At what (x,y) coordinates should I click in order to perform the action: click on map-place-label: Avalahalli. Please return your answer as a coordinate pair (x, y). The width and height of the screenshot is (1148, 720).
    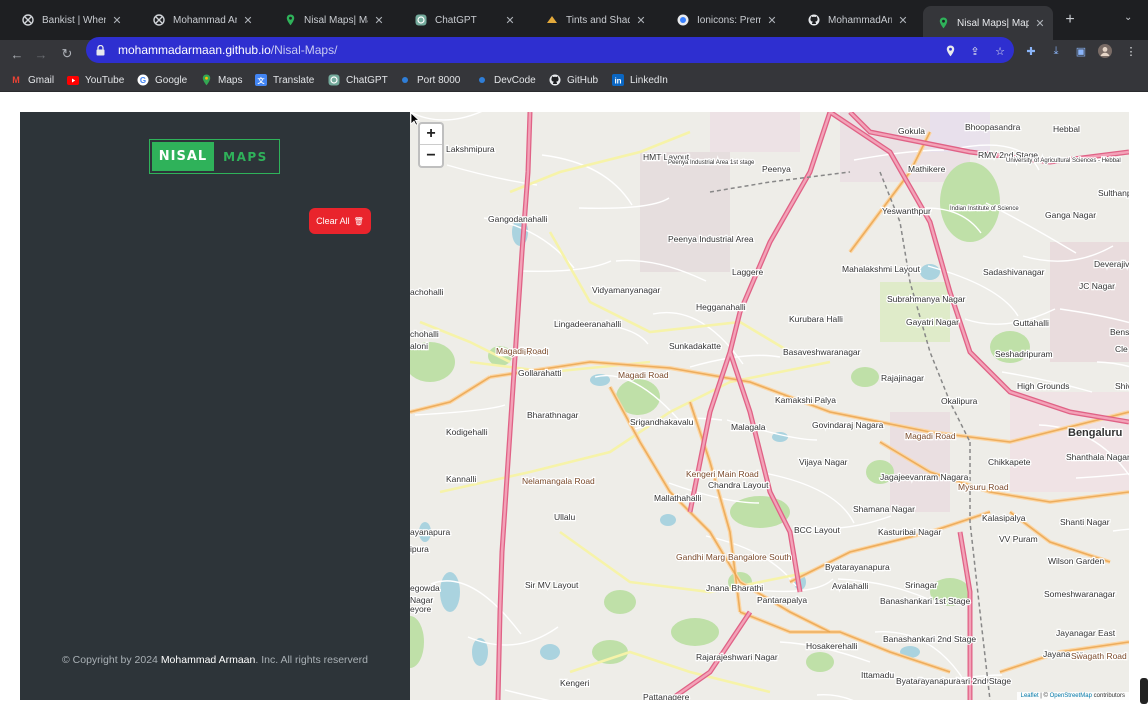
    Looking at the image, I should click on (850, 586).